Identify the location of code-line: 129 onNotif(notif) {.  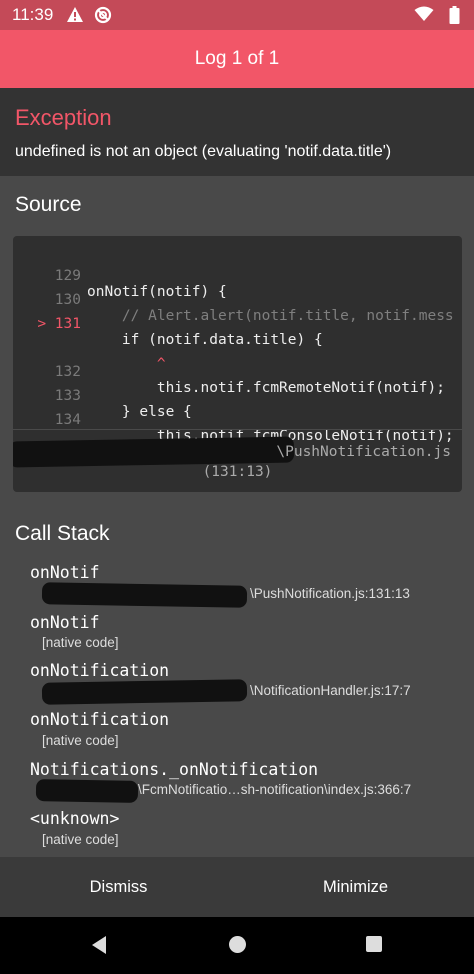
(120, 276).